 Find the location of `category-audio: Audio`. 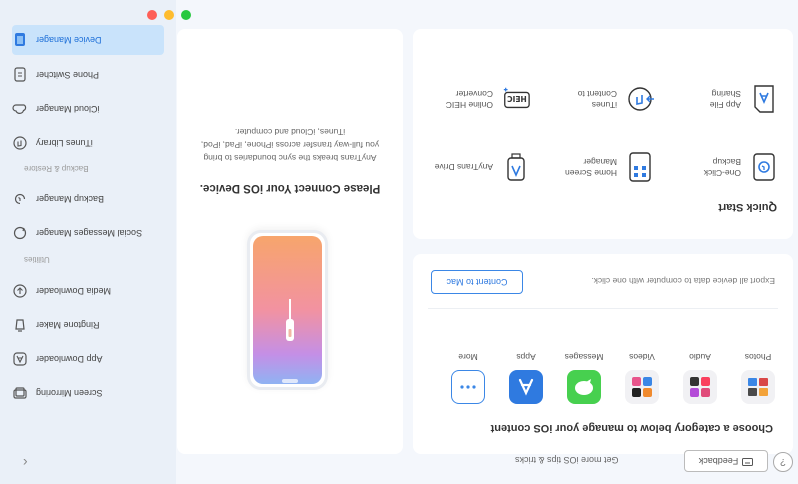

category-audio: Audio is located at coordinates (700, 378).